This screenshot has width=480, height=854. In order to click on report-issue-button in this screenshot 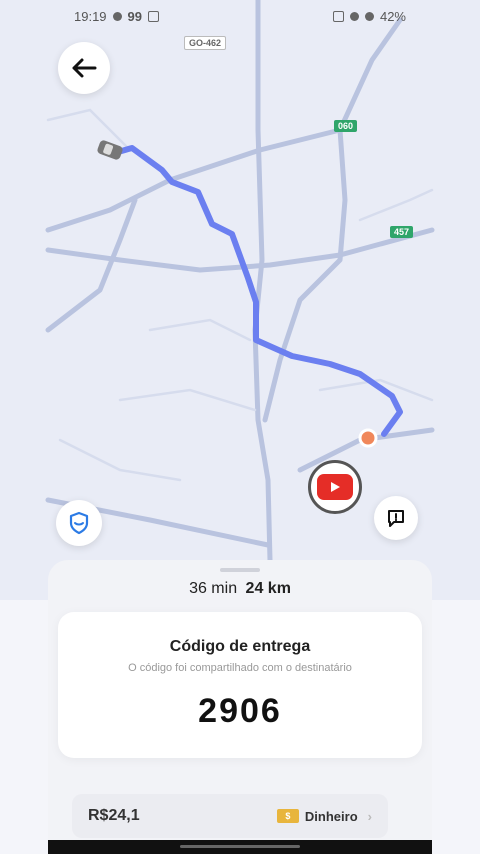, I will do `click(396, 518)`.